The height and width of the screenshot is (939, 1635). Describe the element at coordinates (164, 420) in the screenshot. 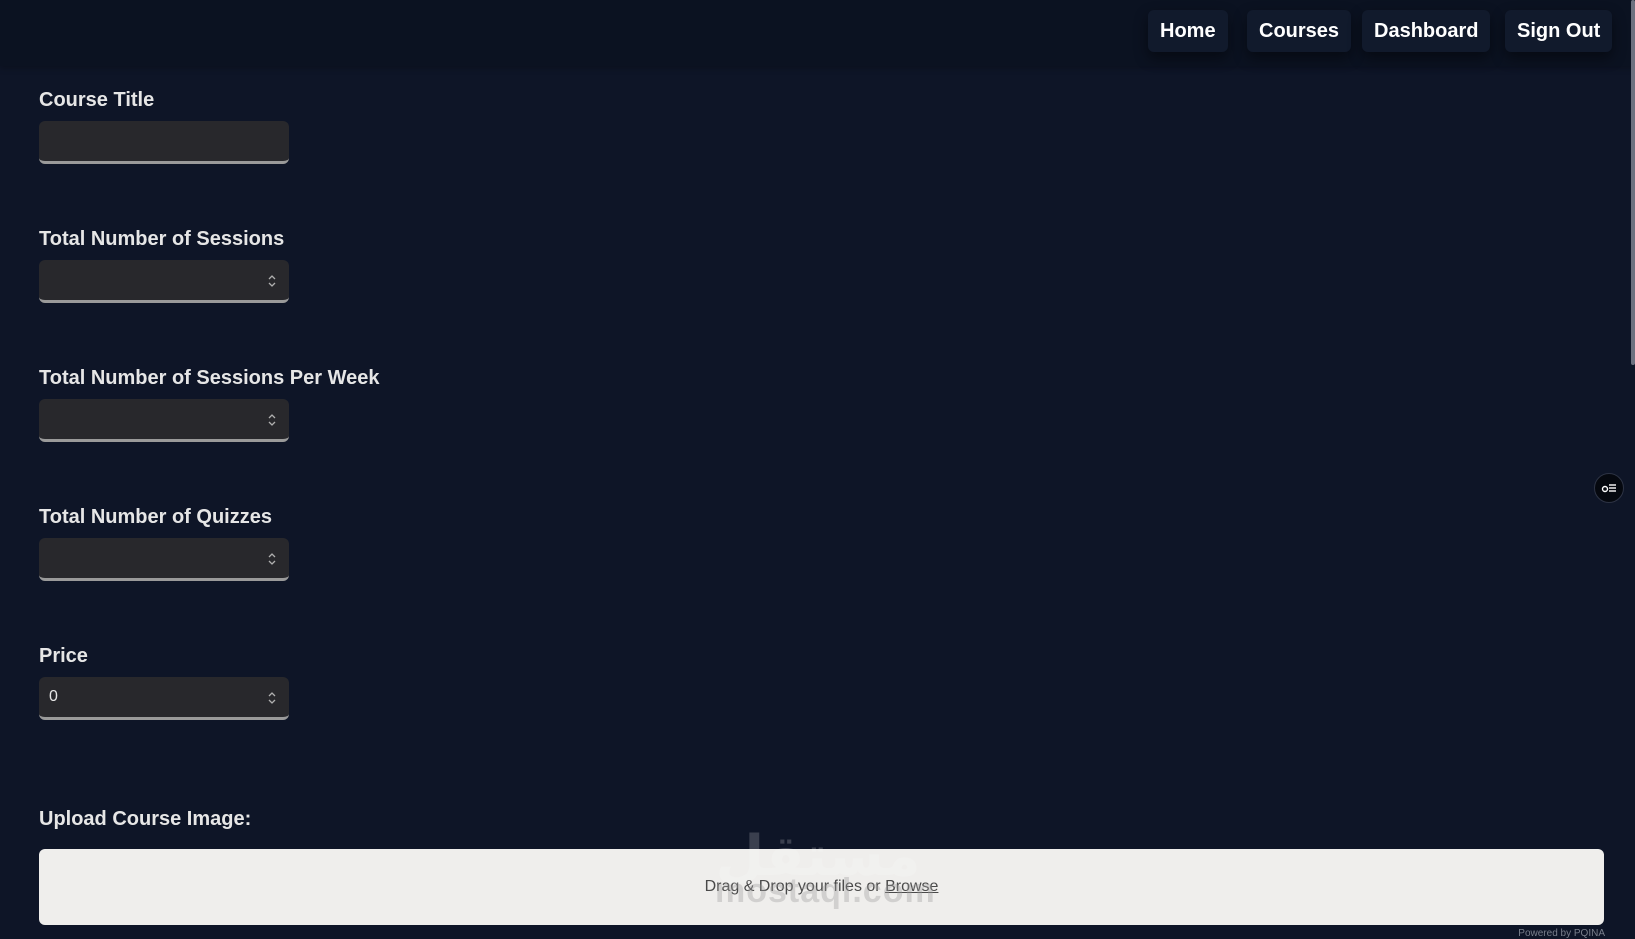

I see `sessions-per-week-input` at that location.